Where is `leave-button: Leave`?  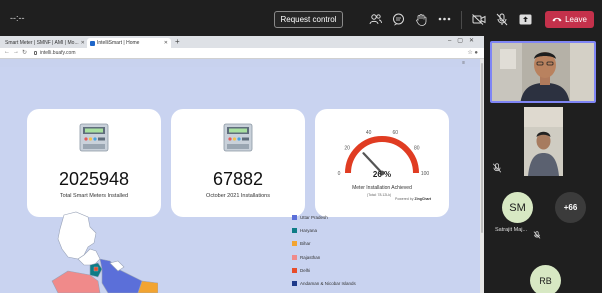 leave-button: Leave is located at coordinates (569, 19).